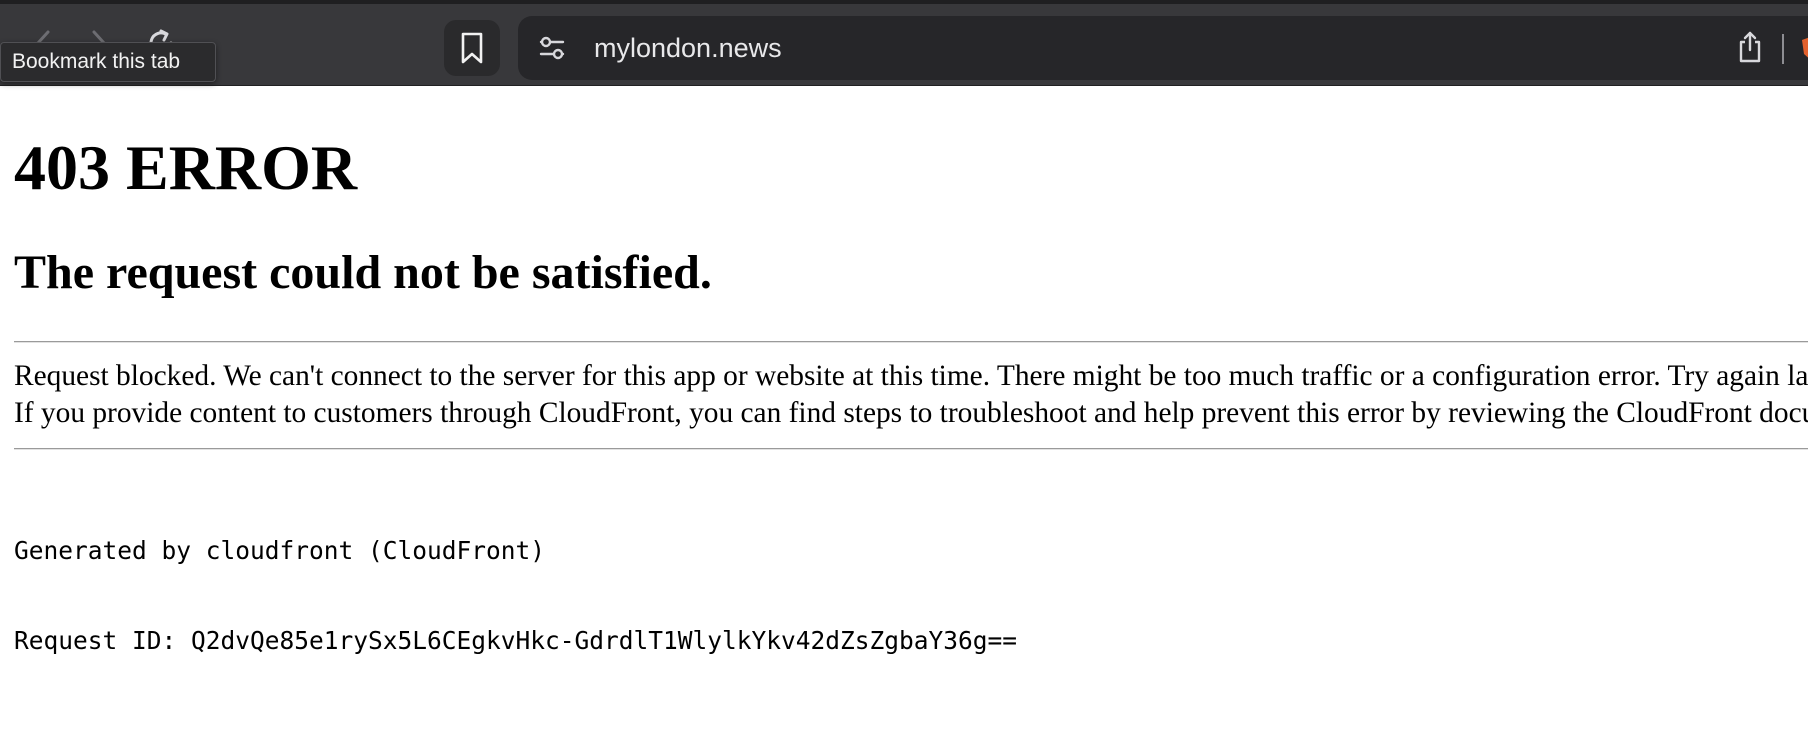  I want to click on url-text: mylondon.news, so click(688, 48).